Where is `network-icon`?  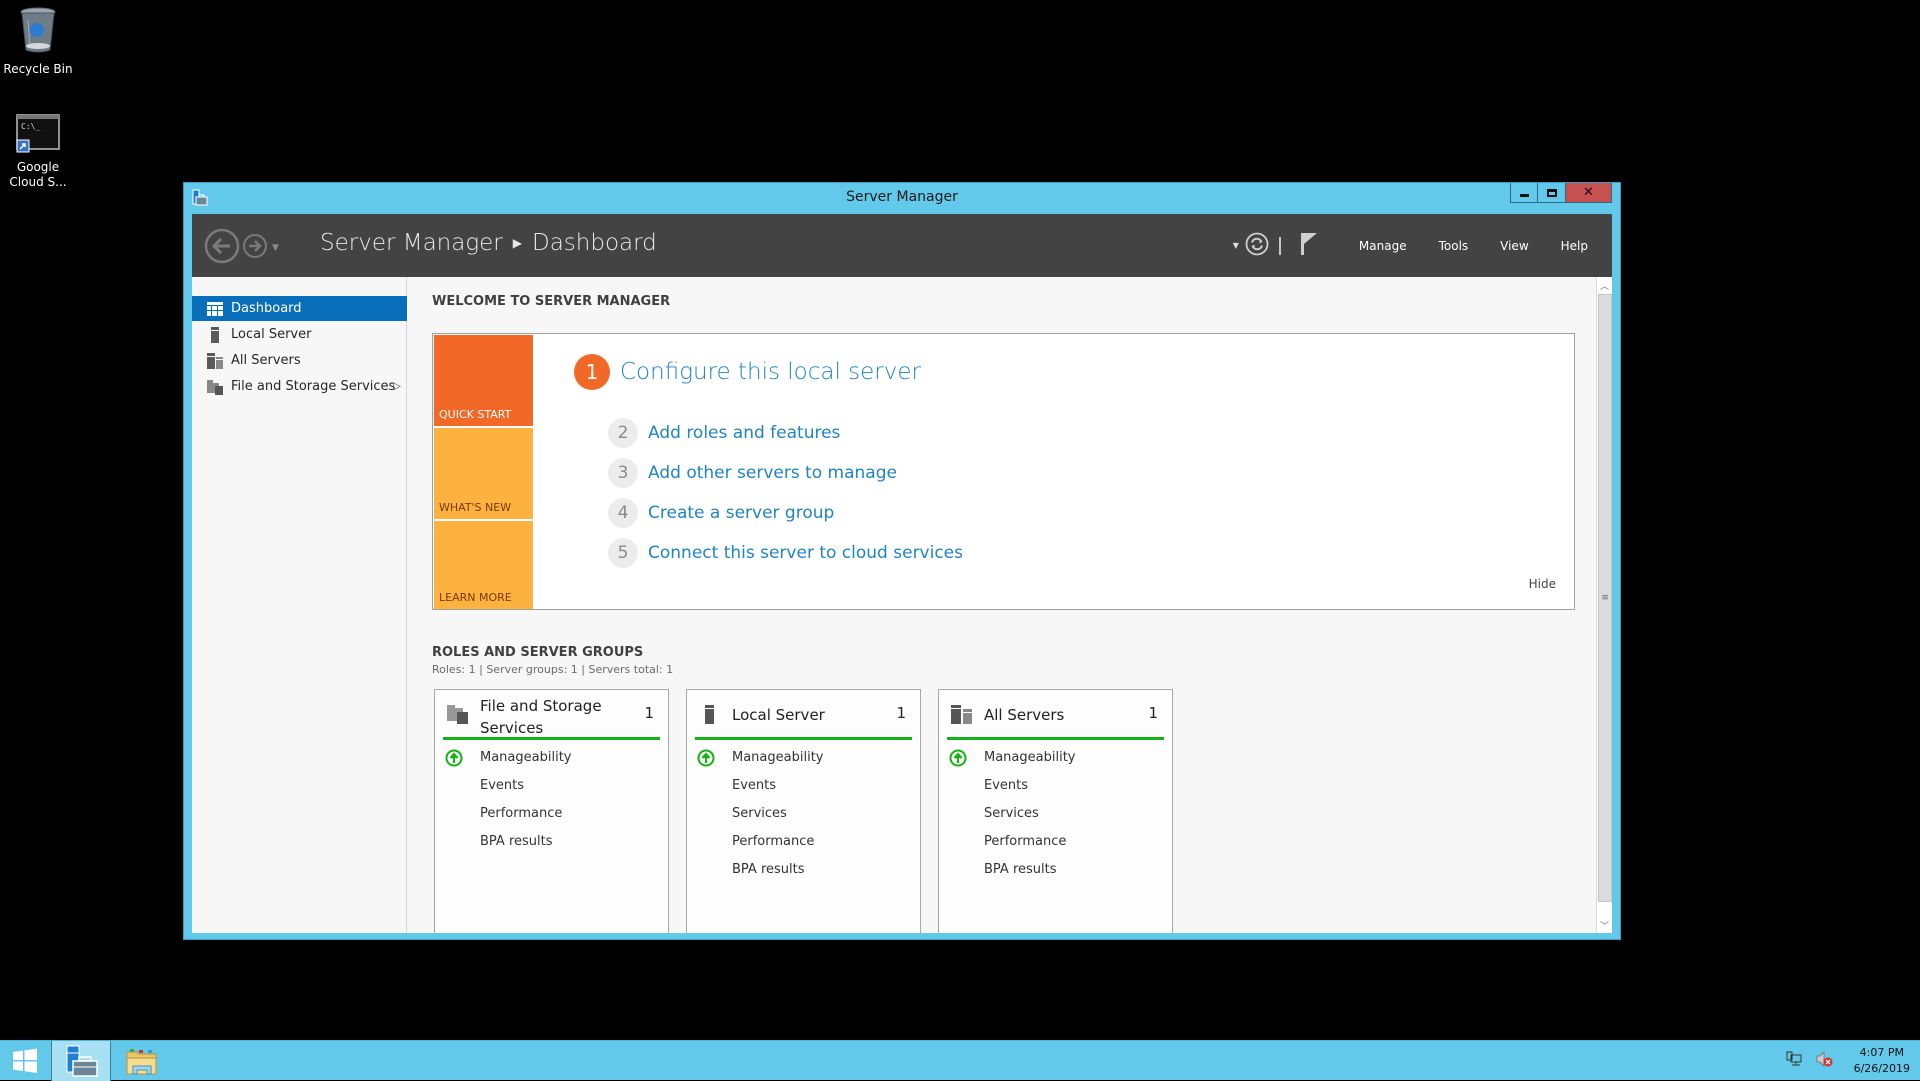
network-icon is located at coordinates (1795, 1061).